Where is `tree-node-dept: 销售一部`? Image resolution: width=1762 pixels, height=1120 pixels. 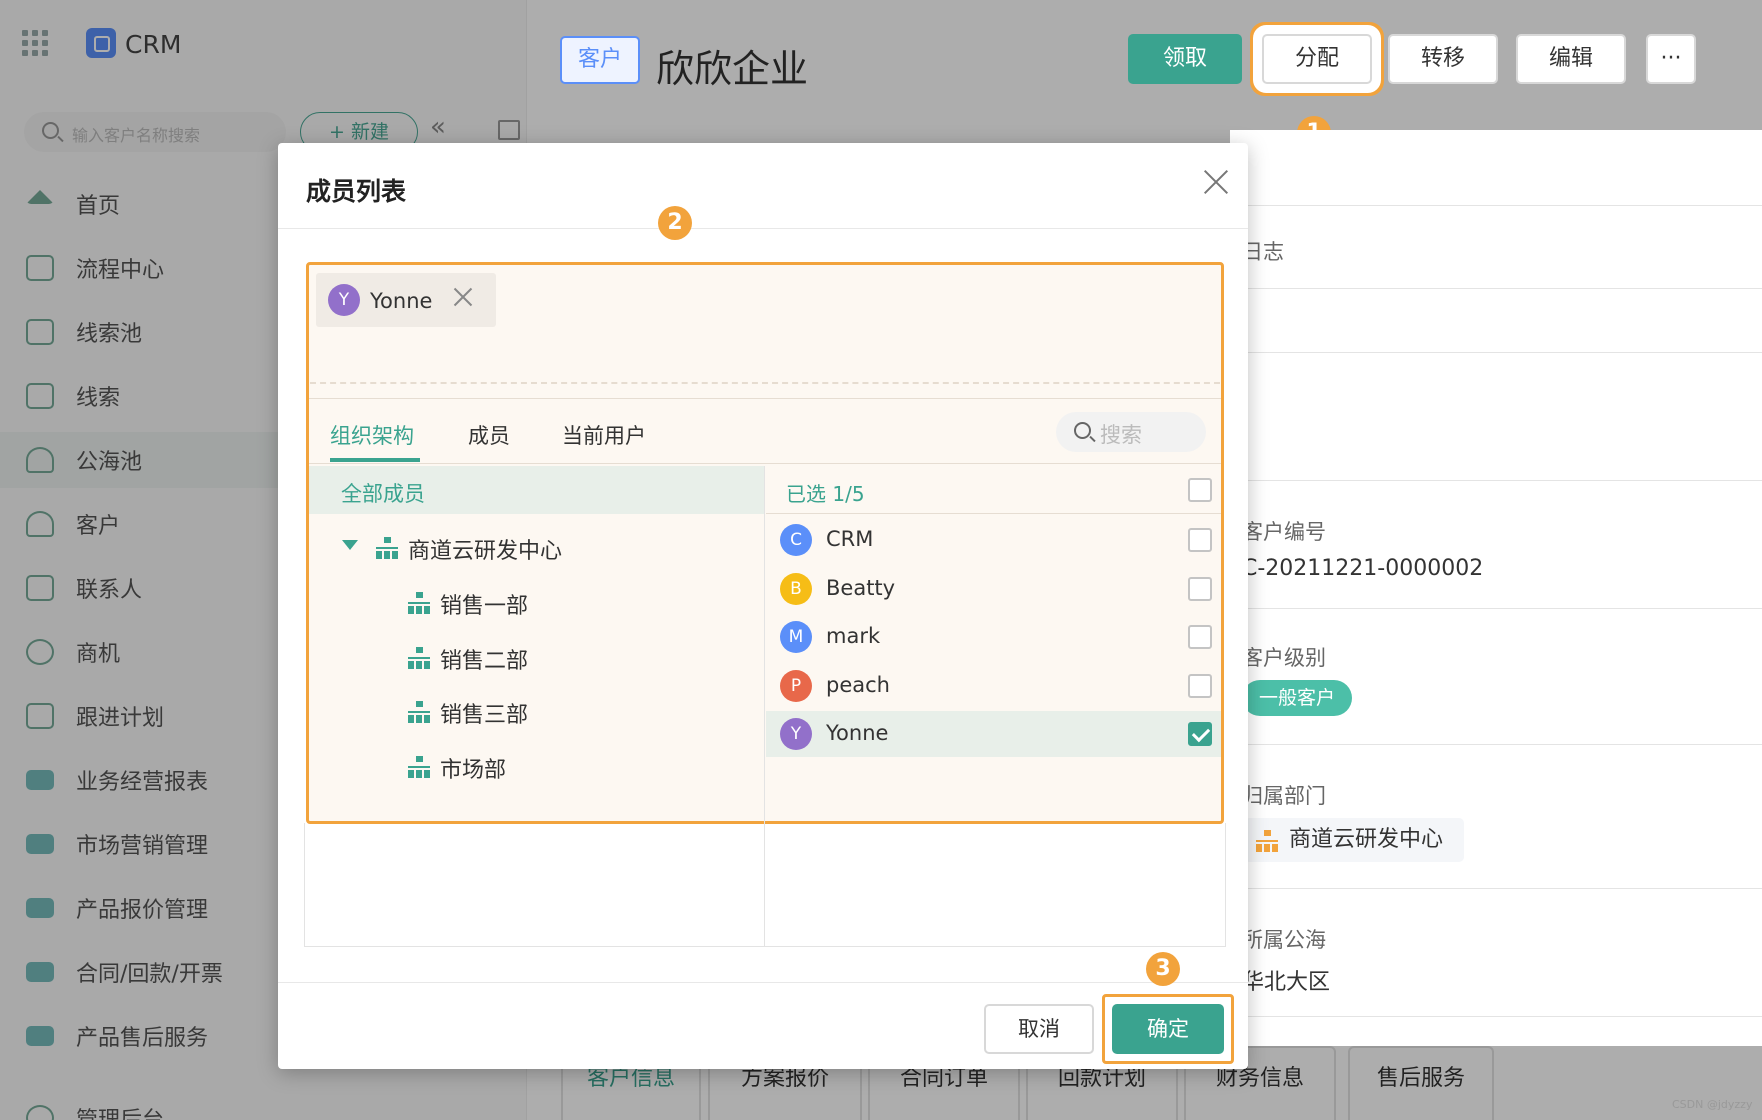
tree-node-dept: 销售一部 is located at coordinates (484, 604).